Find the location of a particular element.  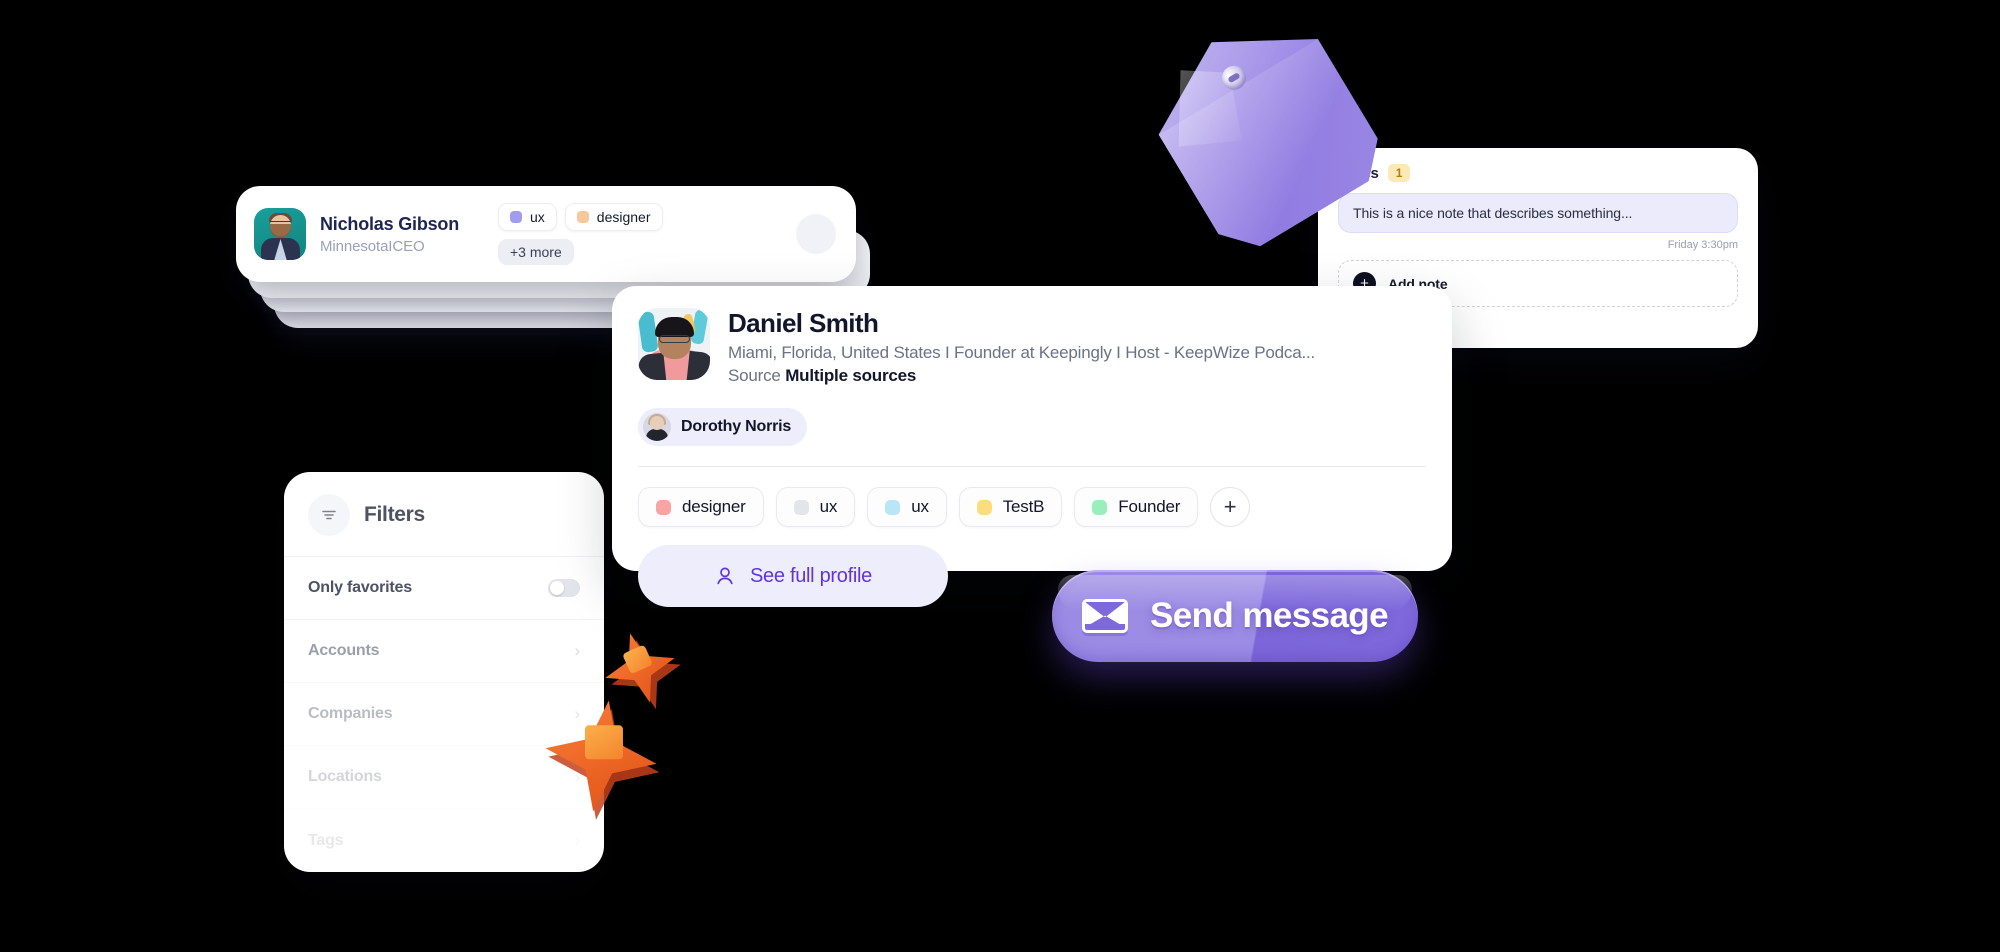

source-label: Source is located at coordinates (754, 375).